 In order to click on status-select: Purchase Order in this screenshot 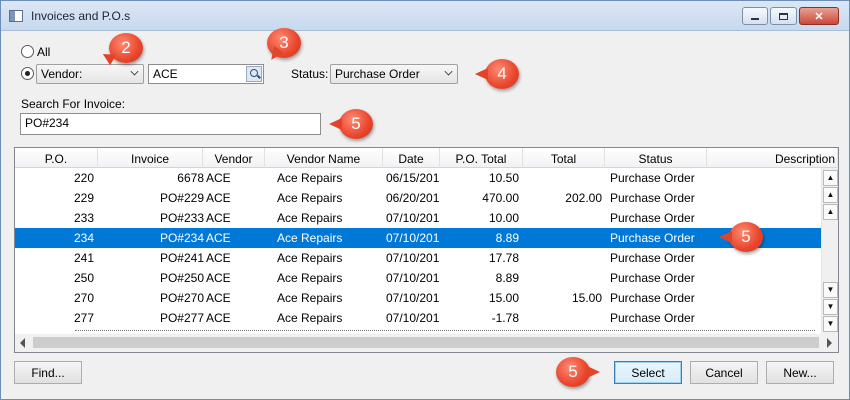, I will do `click(394, 74)`.